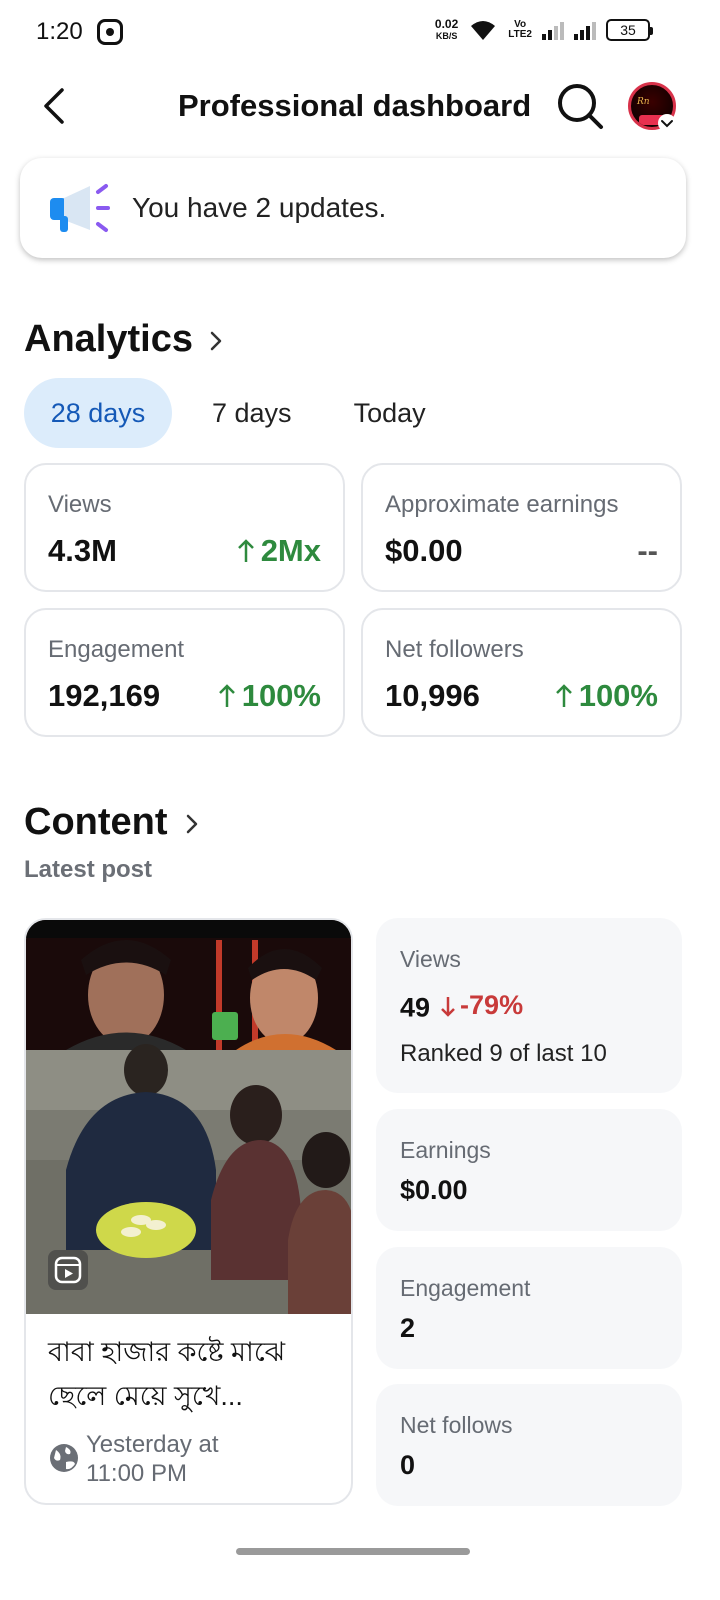  What do you see at coordinates (529, 1005) in the screenshot?
I see `post-stat-views: Views 49 -79% Ranked 9 of last 10` at bounding box center [529, 1005].